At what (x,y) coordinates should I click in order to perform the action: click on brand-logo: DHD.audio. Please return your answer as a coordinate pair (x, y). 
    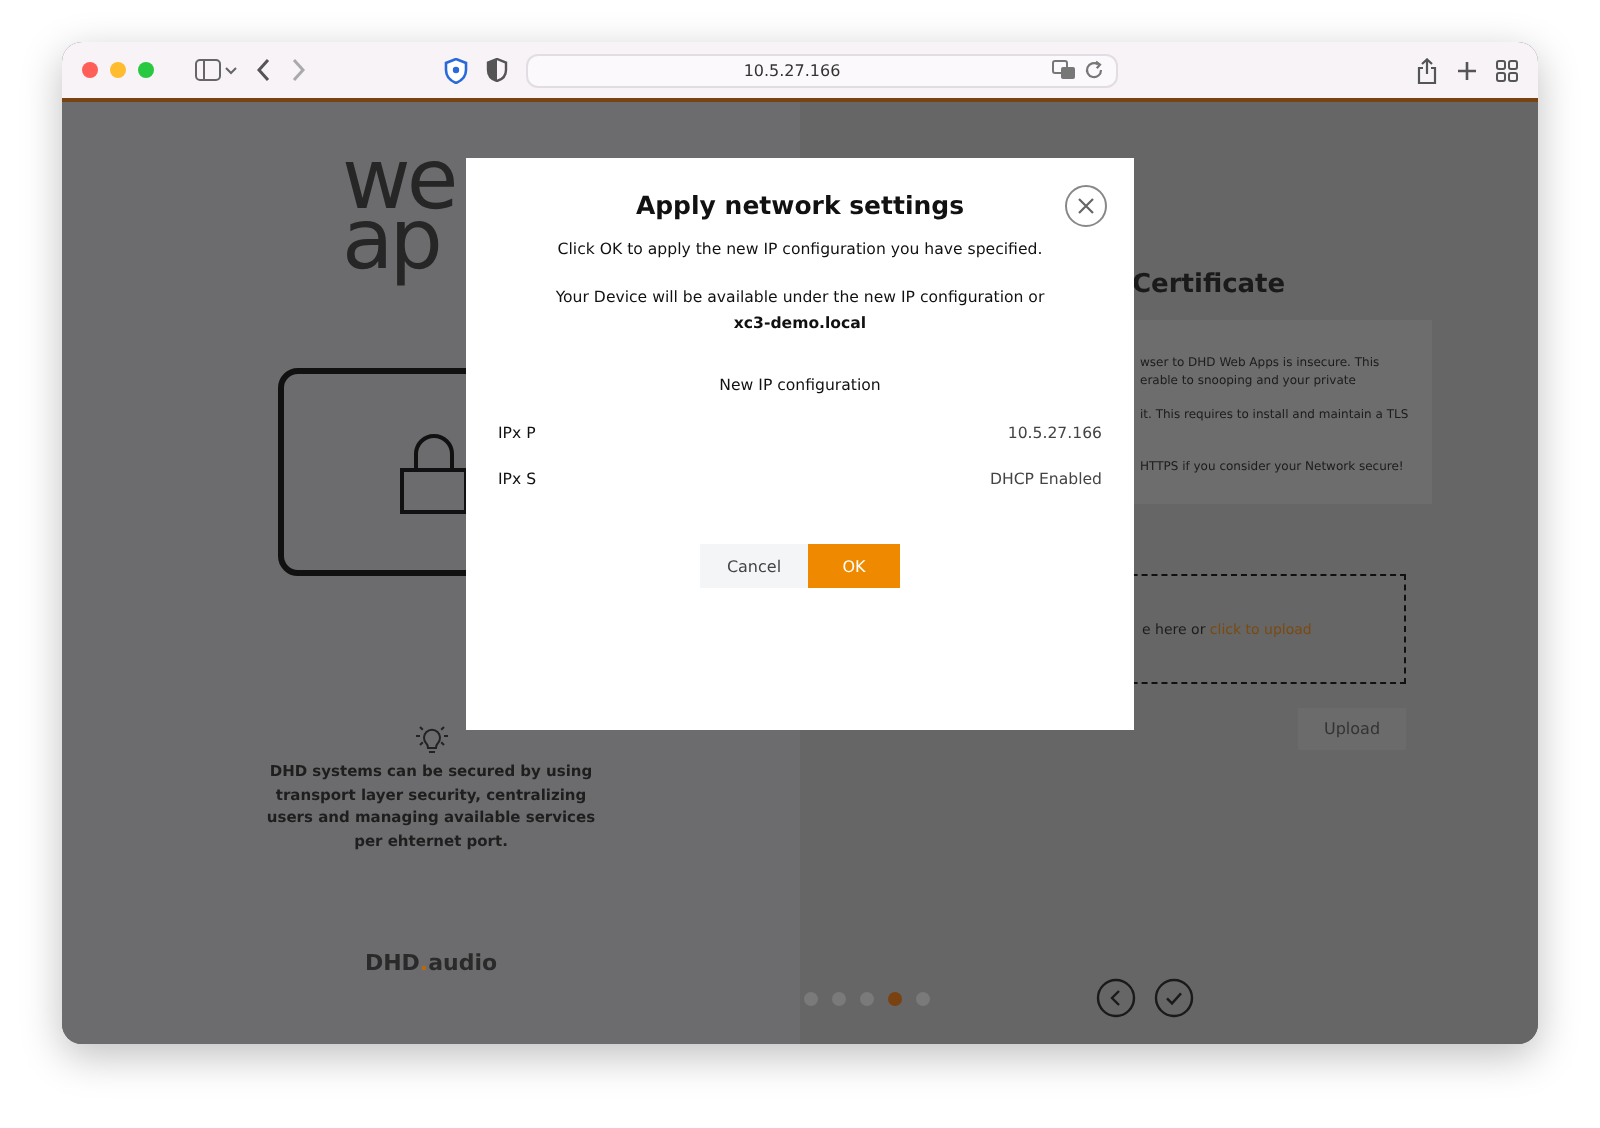
    Looking at the image, I should click on (431, 962).